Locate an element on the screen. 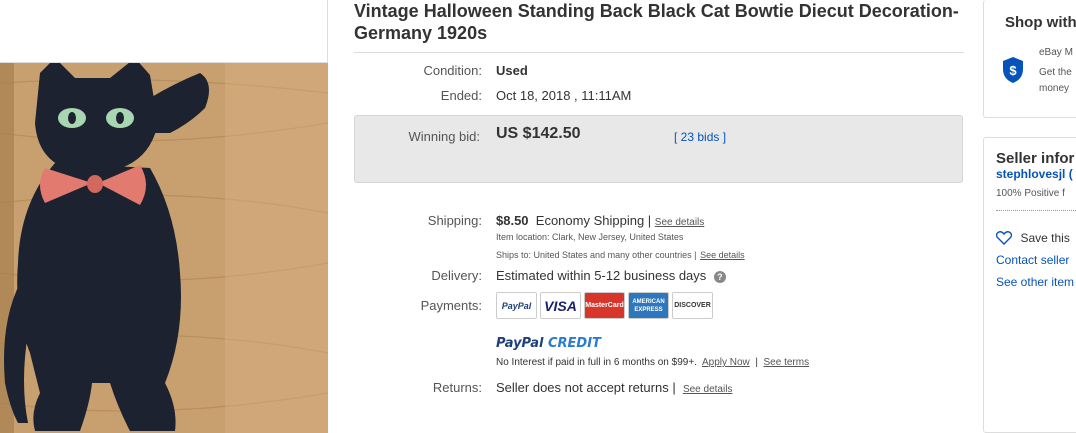 The height and width of the screenshot is (433, 1076). mastercard-logo-icon: MasterCard is located at coordinates (604, 305).